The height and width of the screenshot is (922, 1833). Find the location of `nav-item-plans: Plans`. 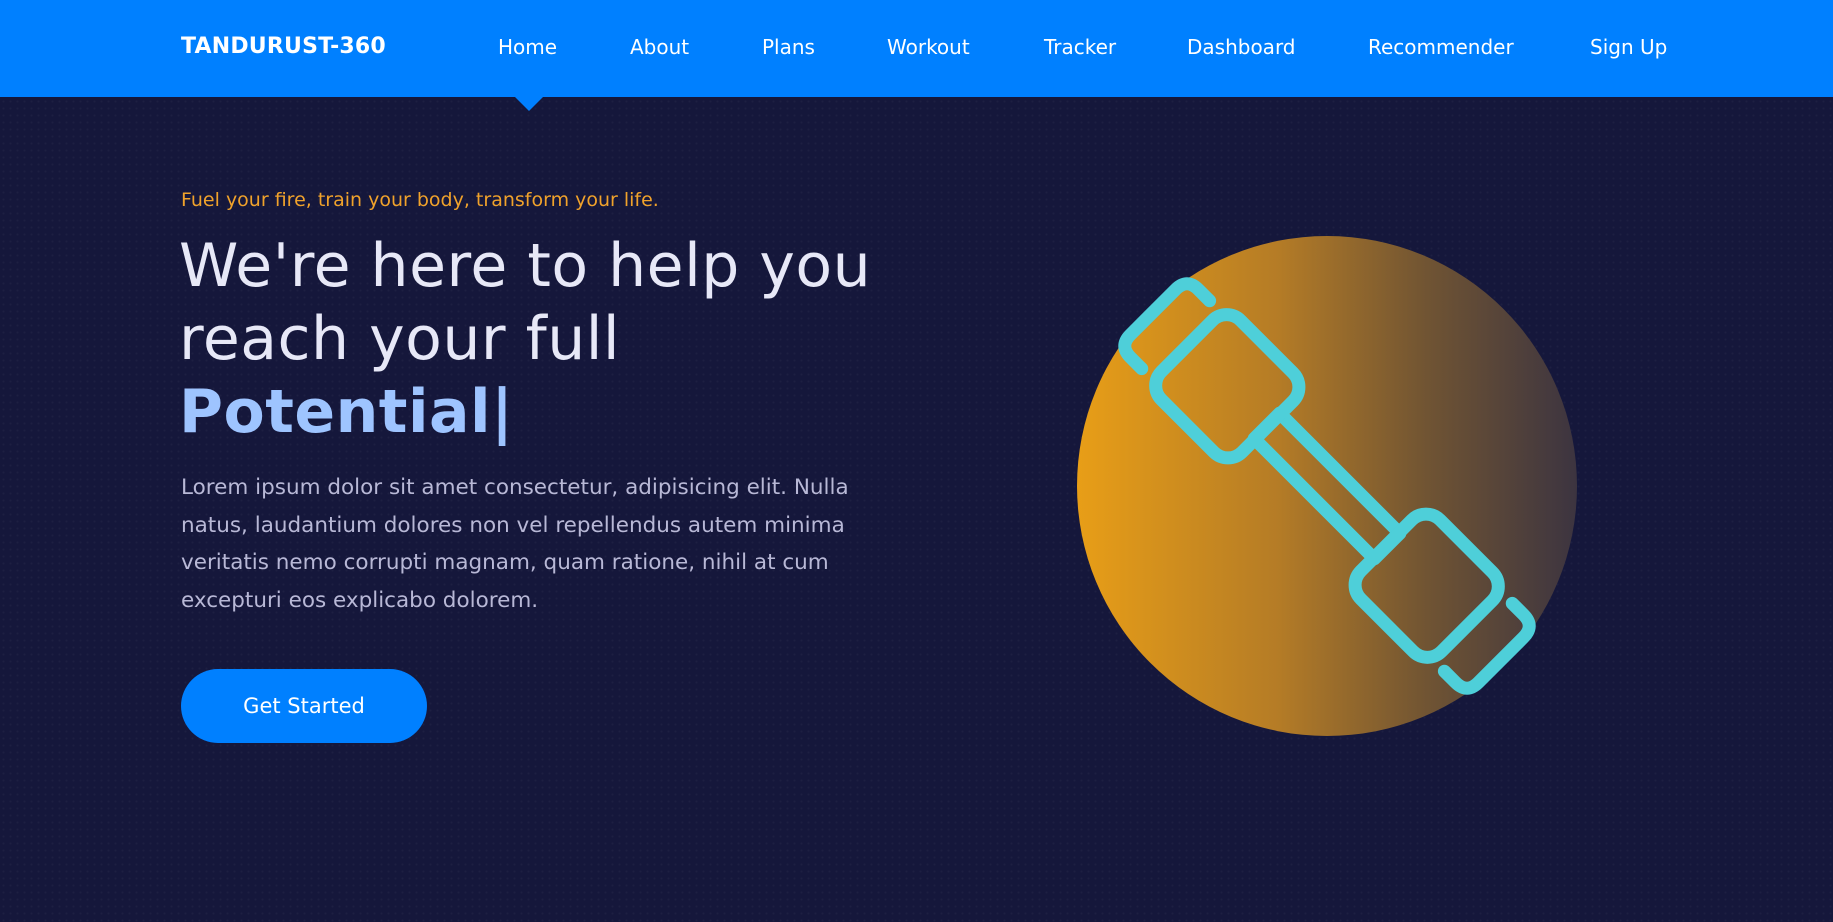

nav-item-plans: Plans is located at coordinates (788, 47).